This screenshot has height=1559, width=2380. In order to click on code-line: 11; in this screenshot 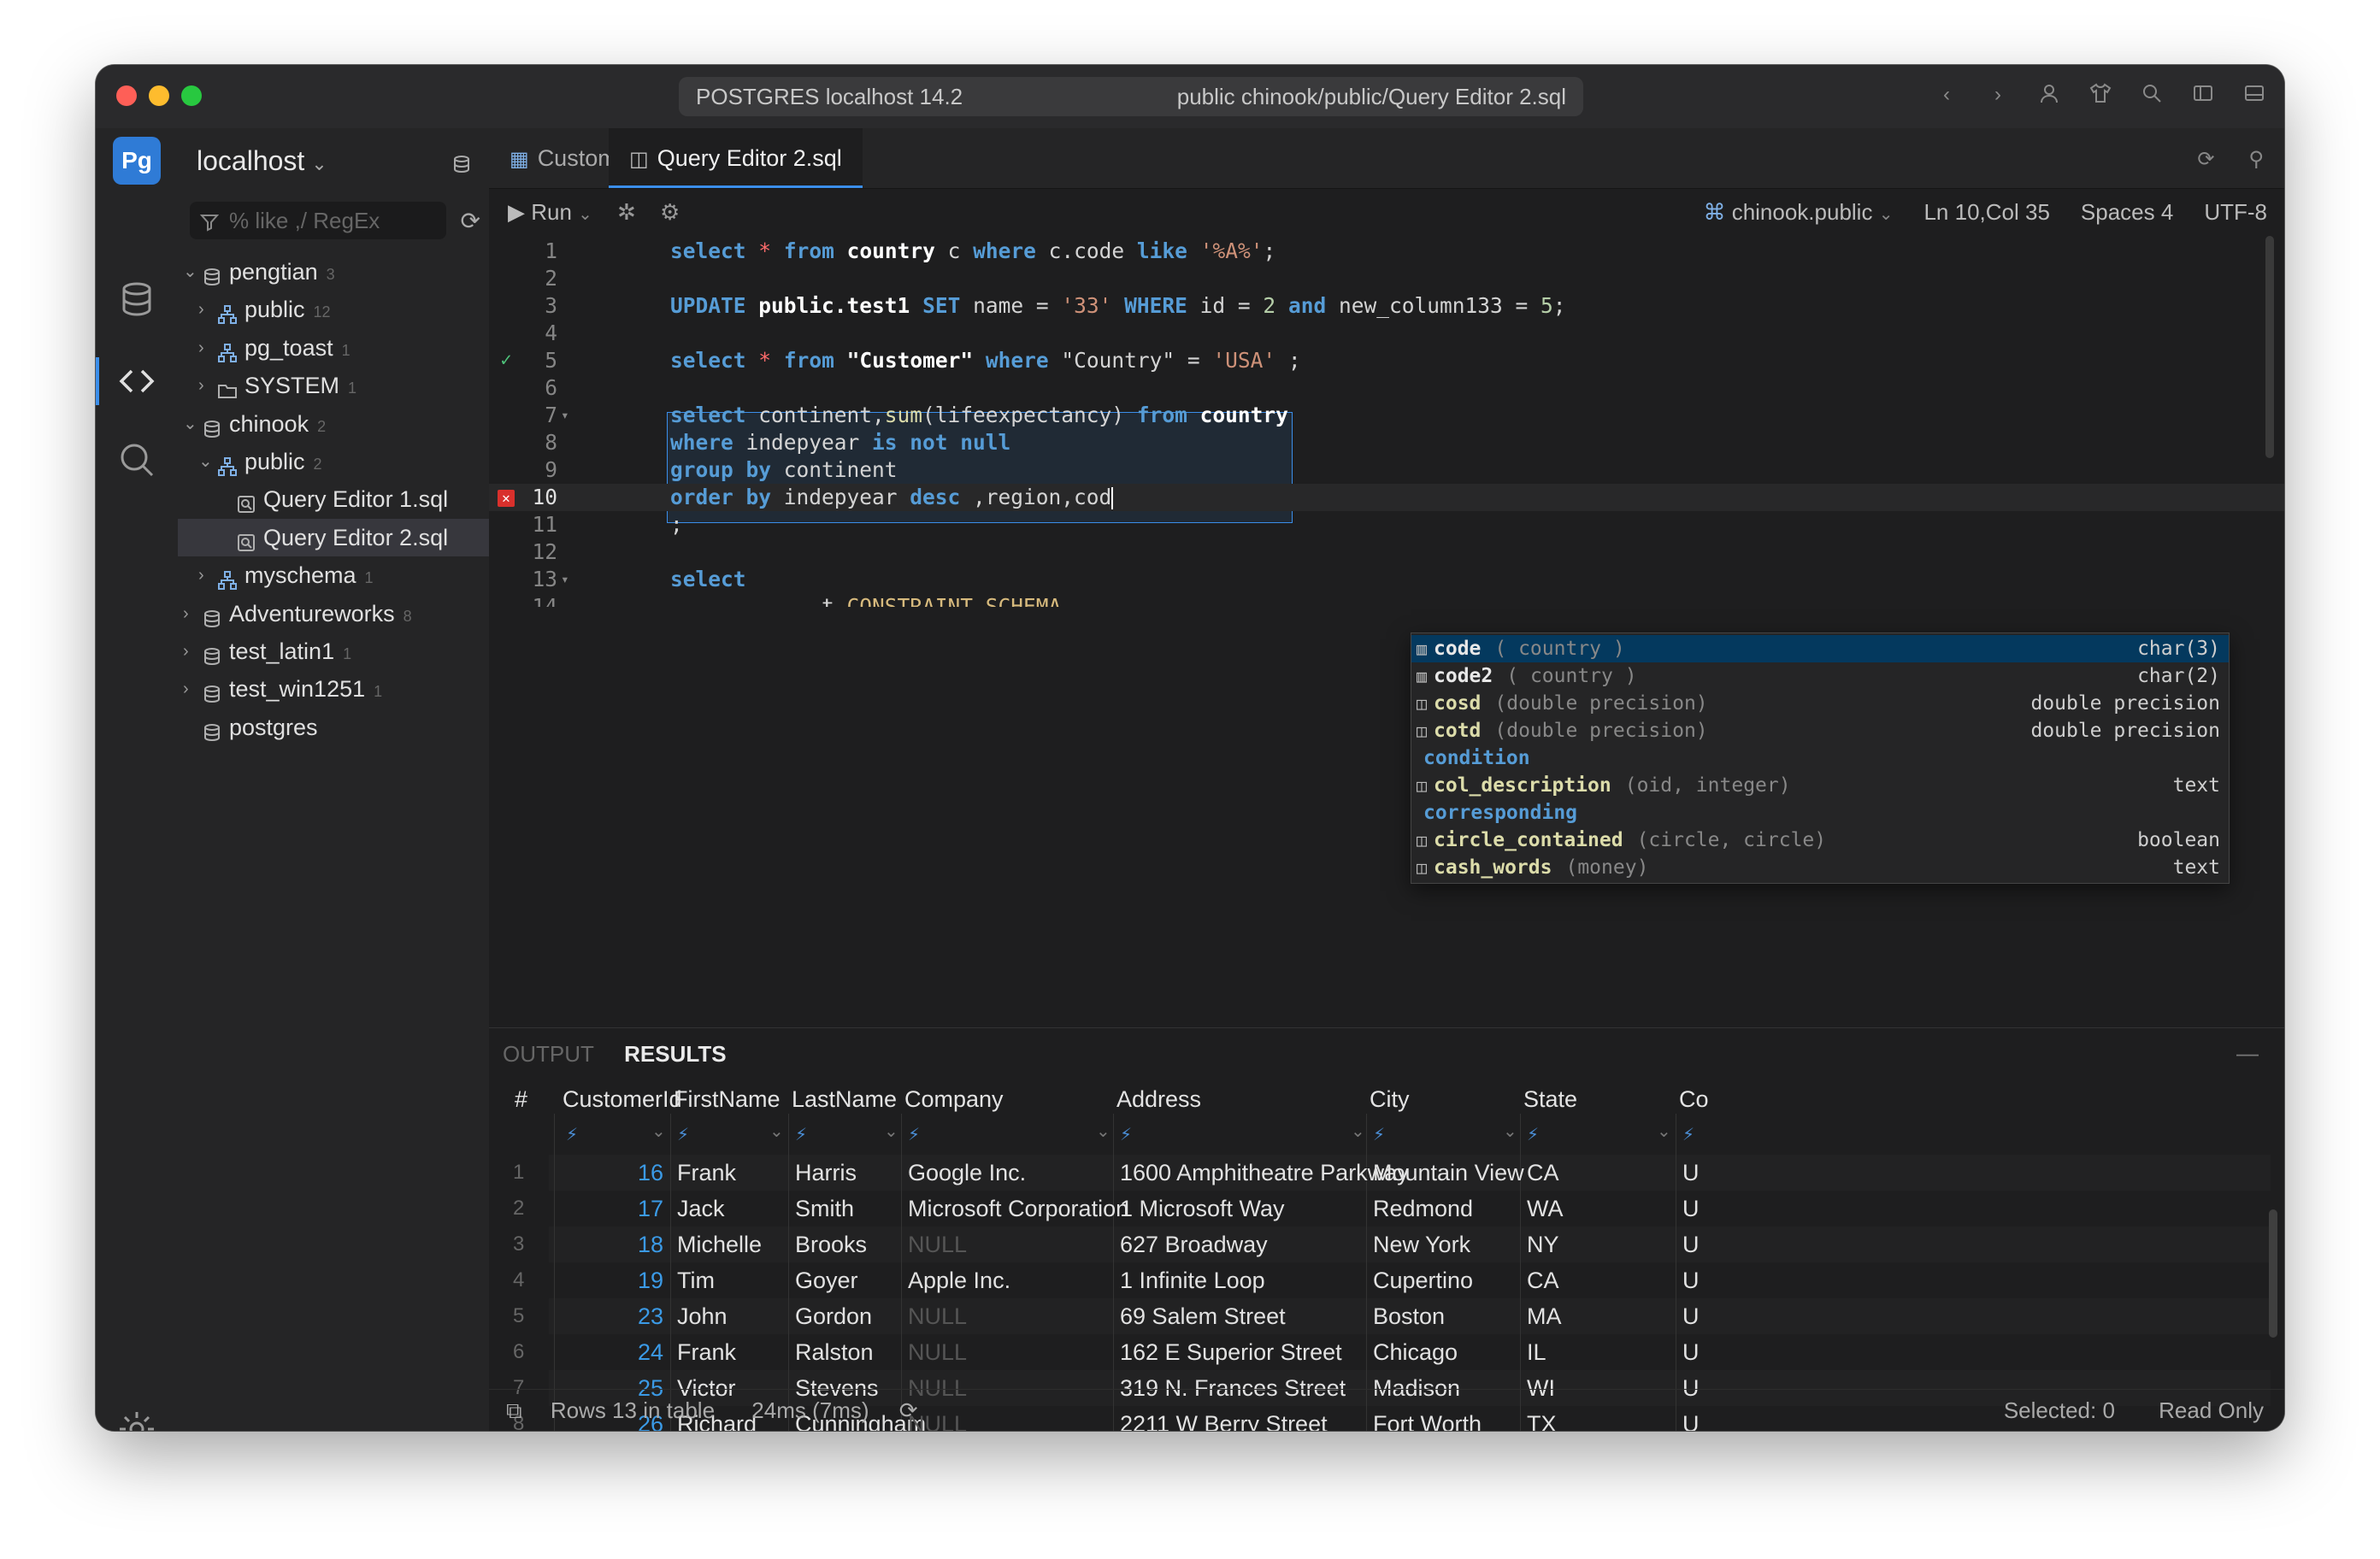, I will do `click(1387, 524)`.